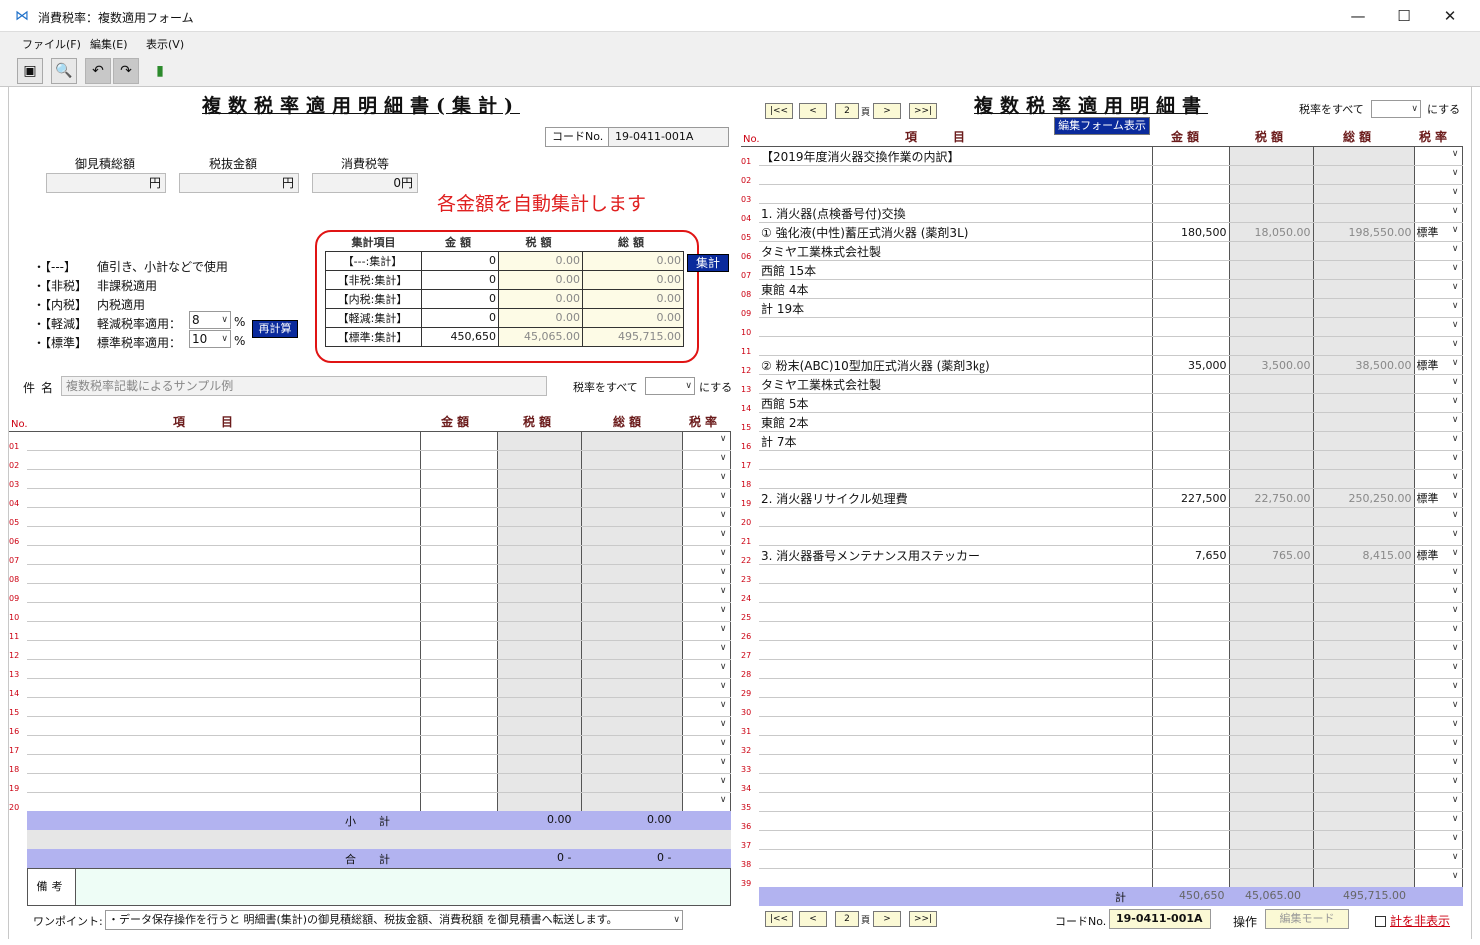 The width and height of the screenshot is (1480, 945). I want to click on minimize-button: —, so click(1358, 16).